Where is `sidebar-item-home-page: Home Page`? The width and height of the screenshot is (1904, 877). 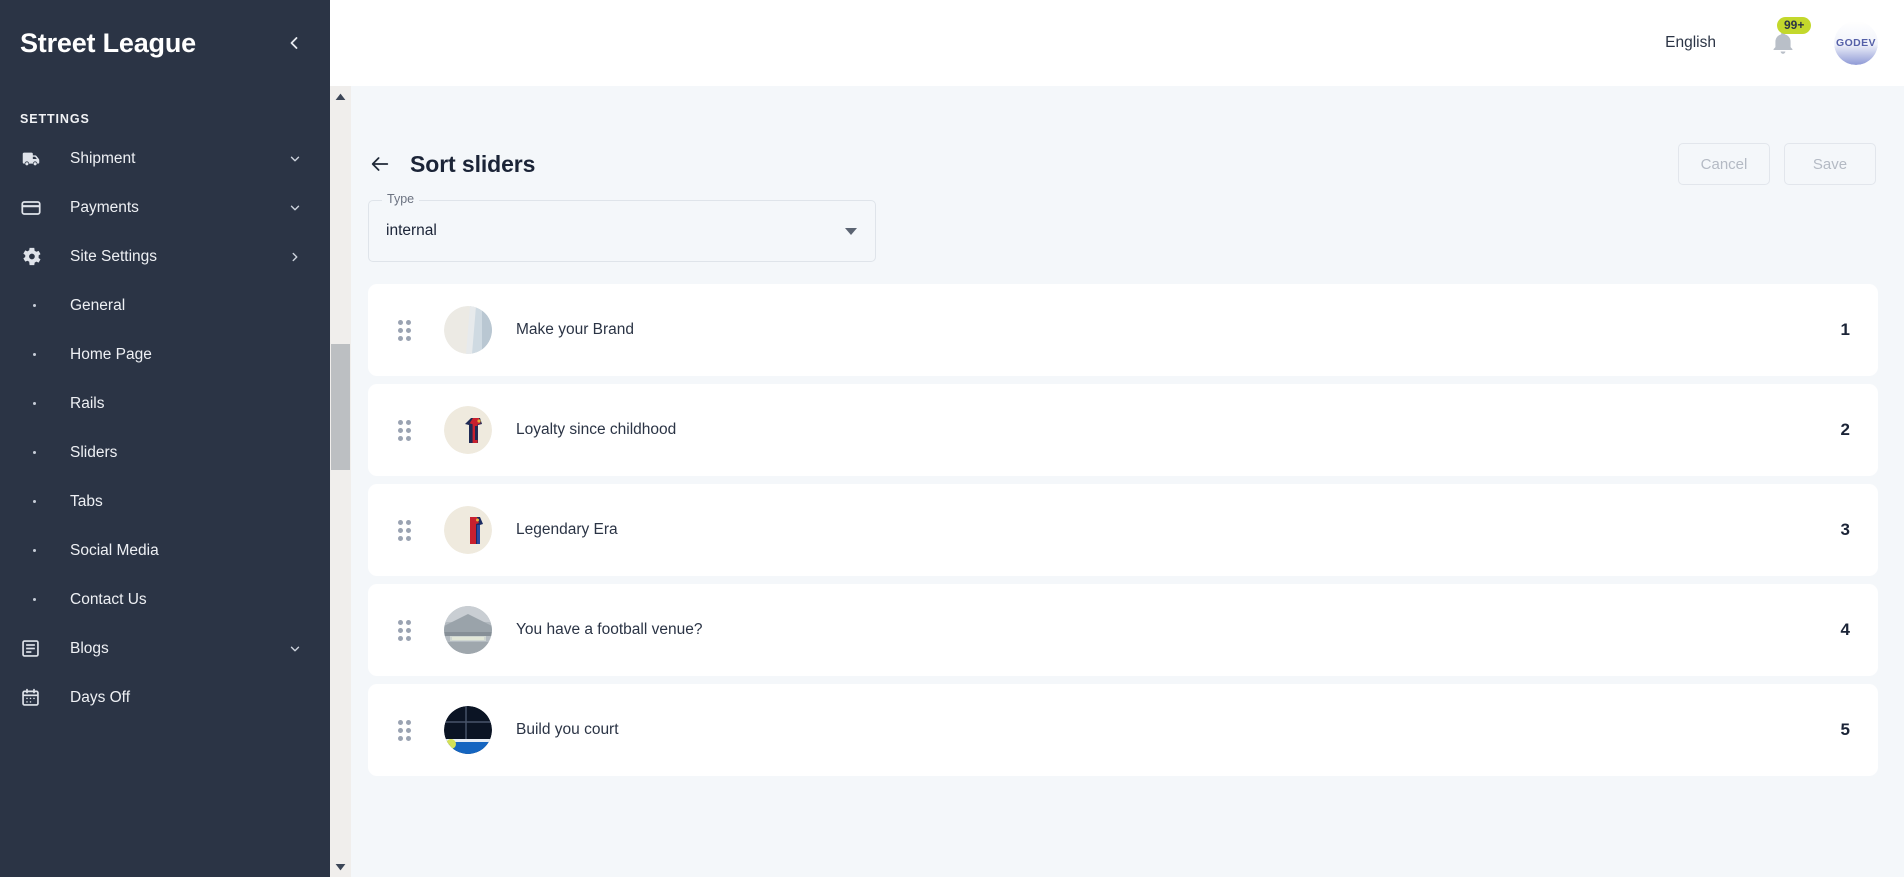
sidebar-item-home-page: Home Page is located at coordinates (165, 354).